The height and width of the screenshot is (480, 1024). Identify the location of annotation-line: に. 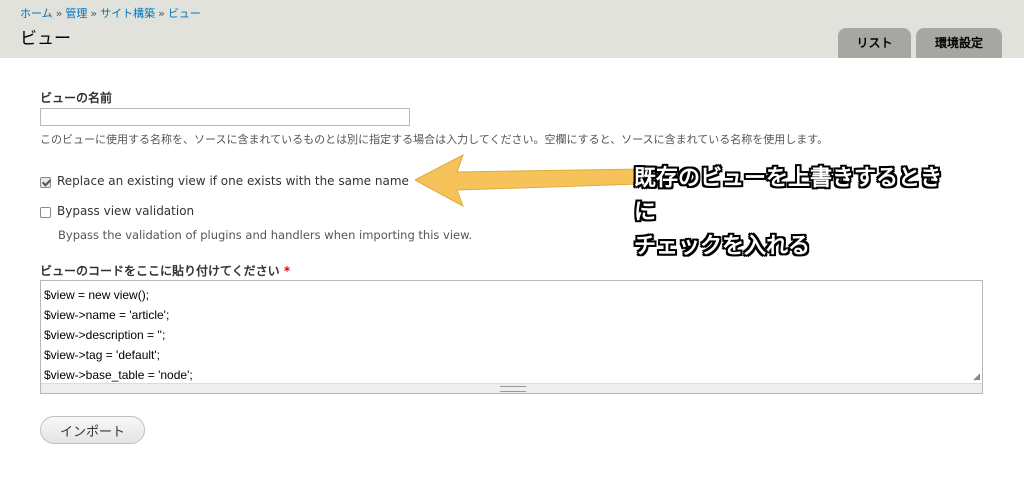
(645, 212).